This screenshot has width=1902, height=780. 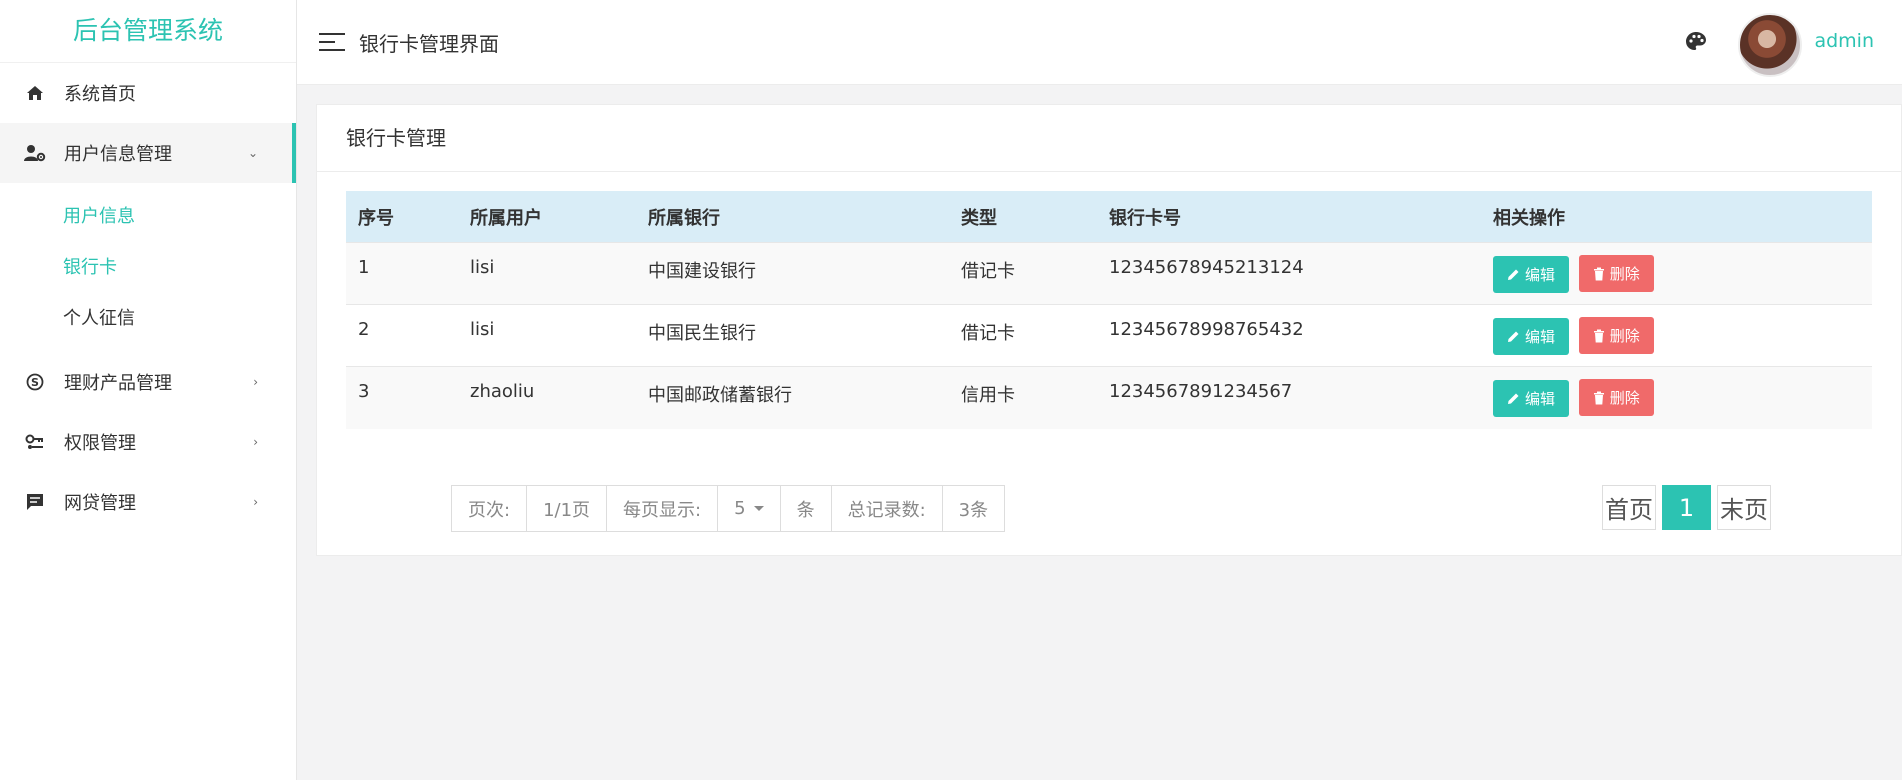 I want to click on avatar, so click(x=1770, y=45).